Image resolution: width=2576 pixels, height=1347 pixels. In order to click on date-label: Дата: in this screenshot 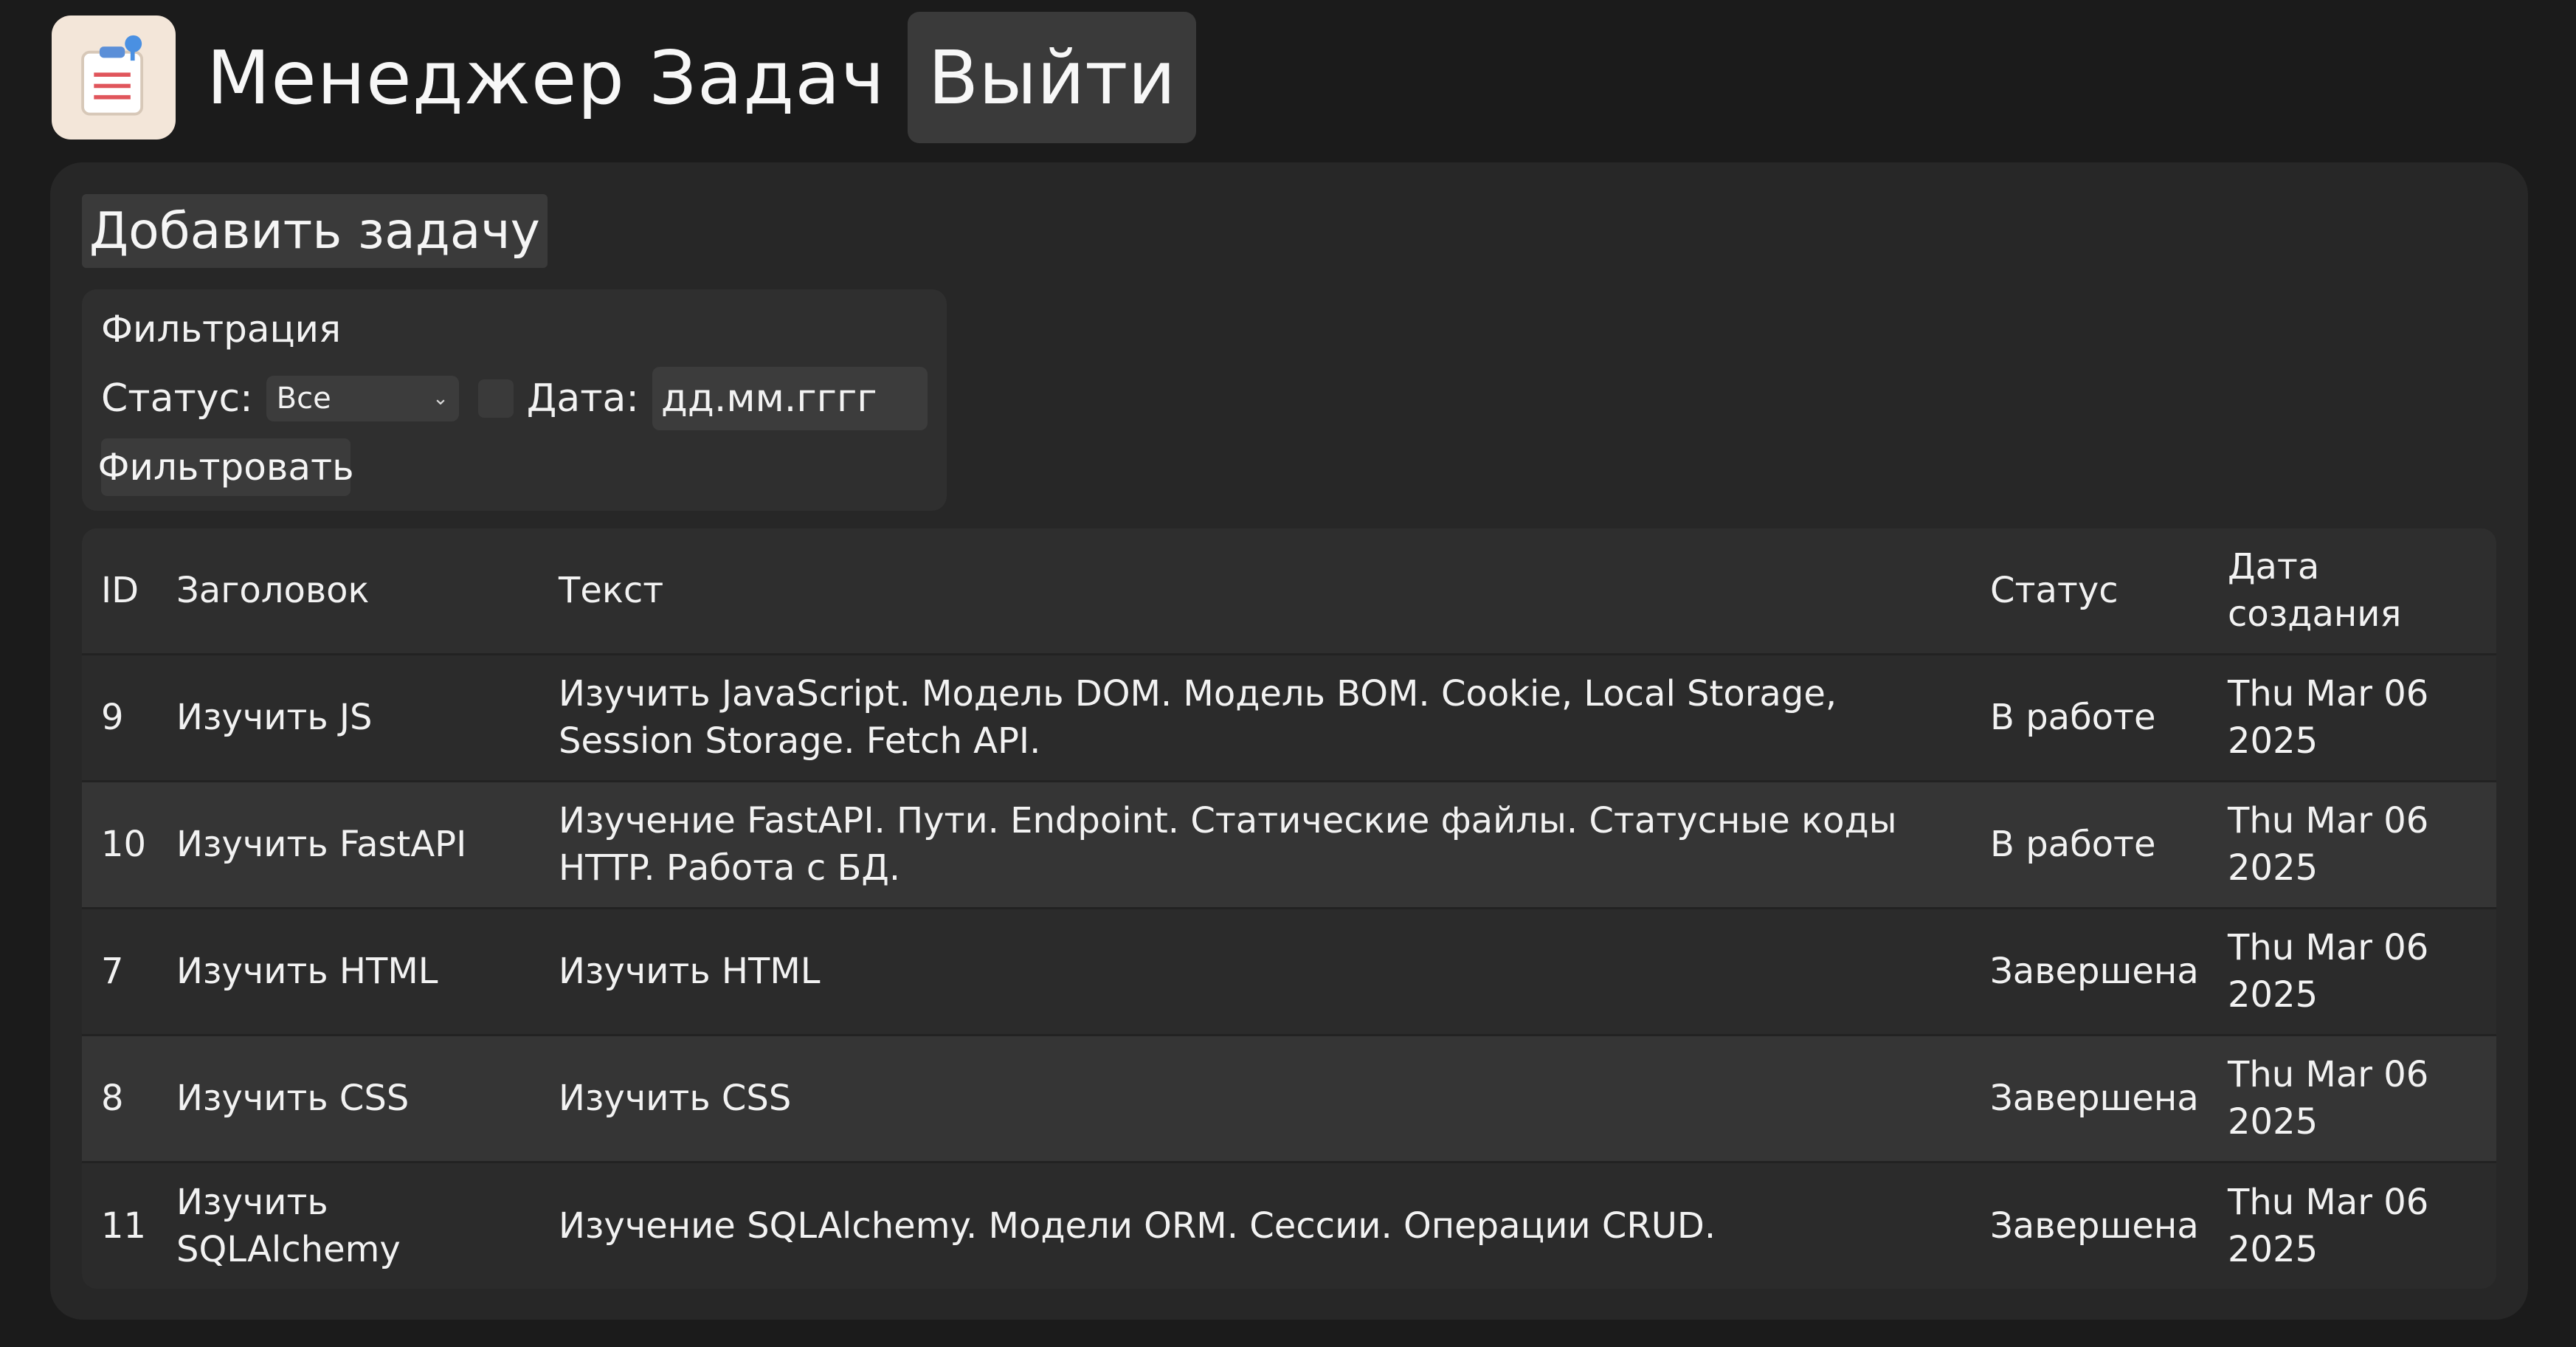, I will do `click(582, 398)`.